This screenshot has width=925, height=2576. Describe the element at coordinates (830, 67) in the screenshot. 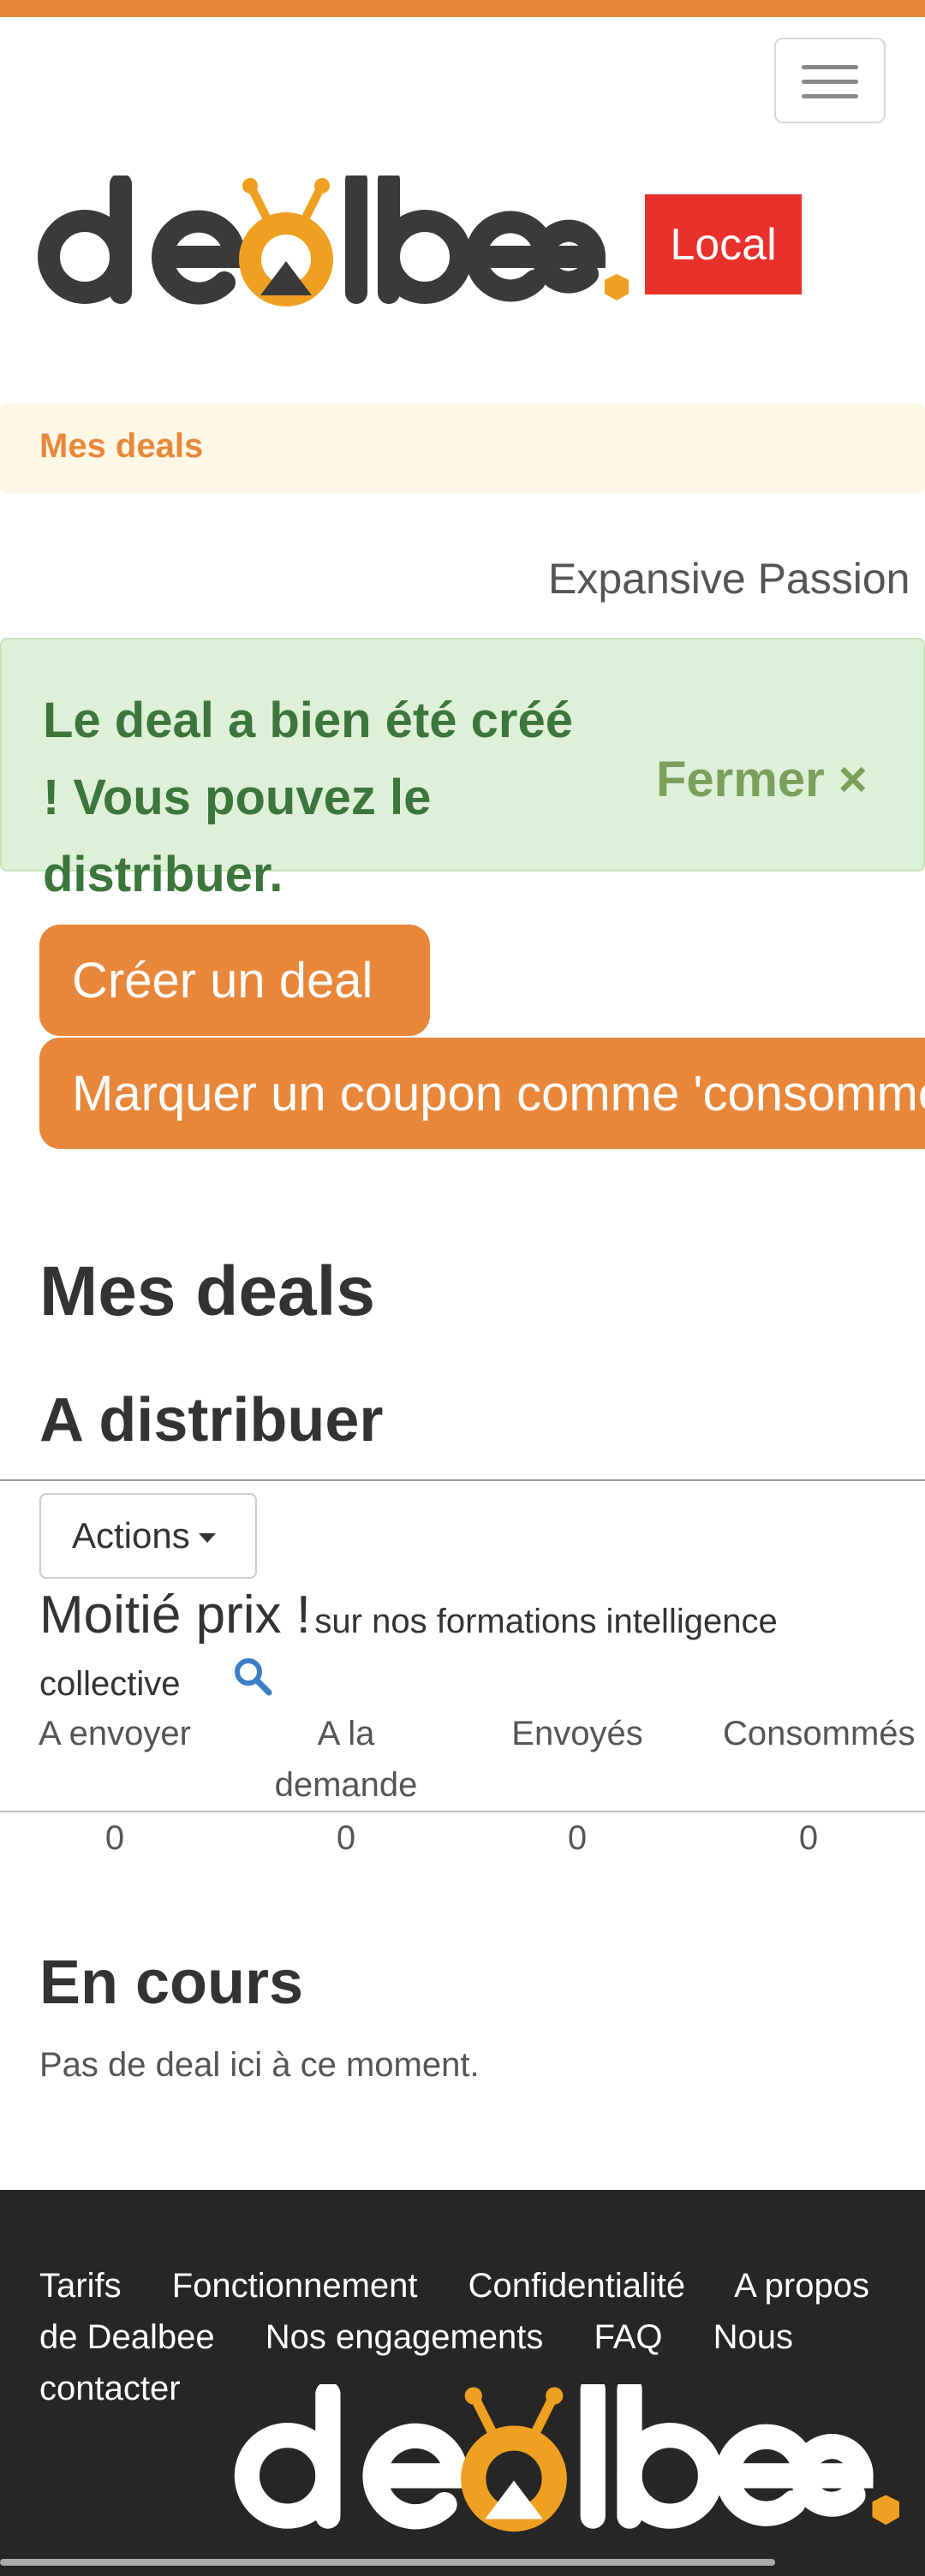

I see `hamburger-icon` at that location.